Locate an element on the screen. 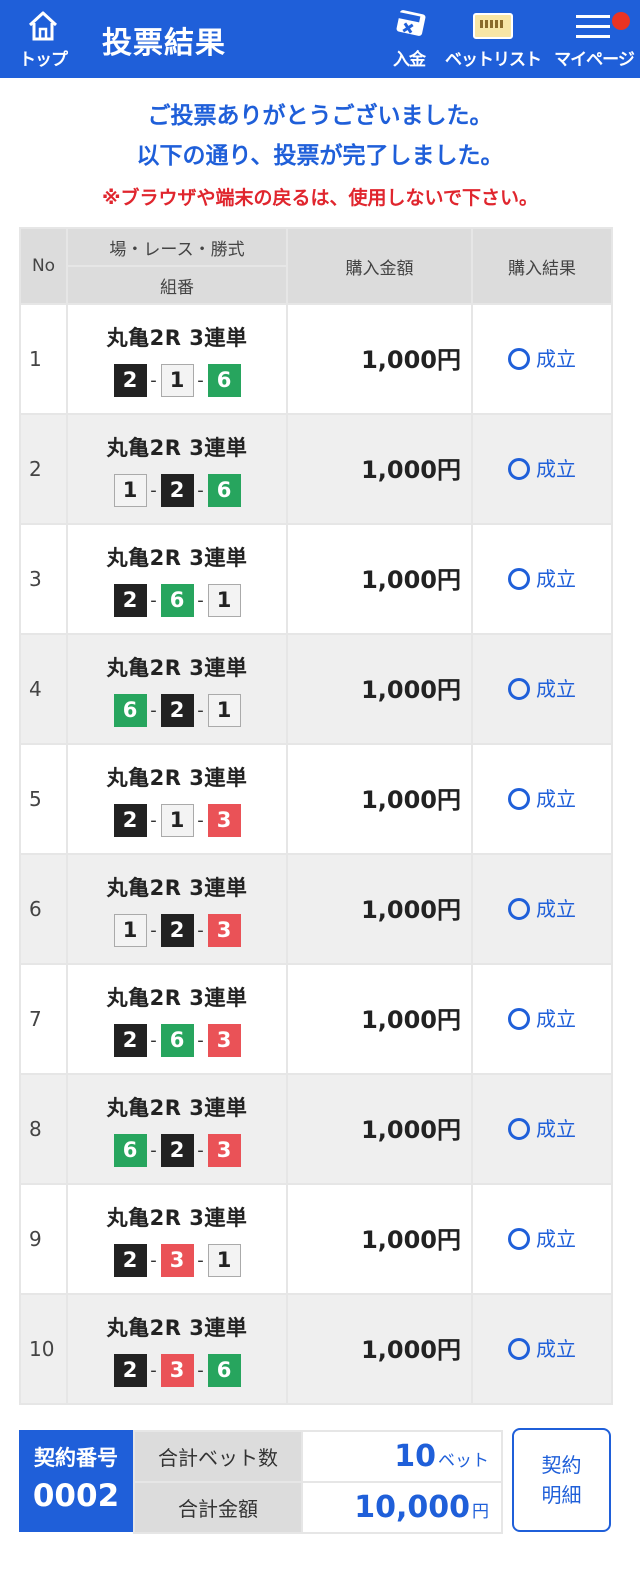  betlist-label: ベットリスト is located at coordinates (493, 60).